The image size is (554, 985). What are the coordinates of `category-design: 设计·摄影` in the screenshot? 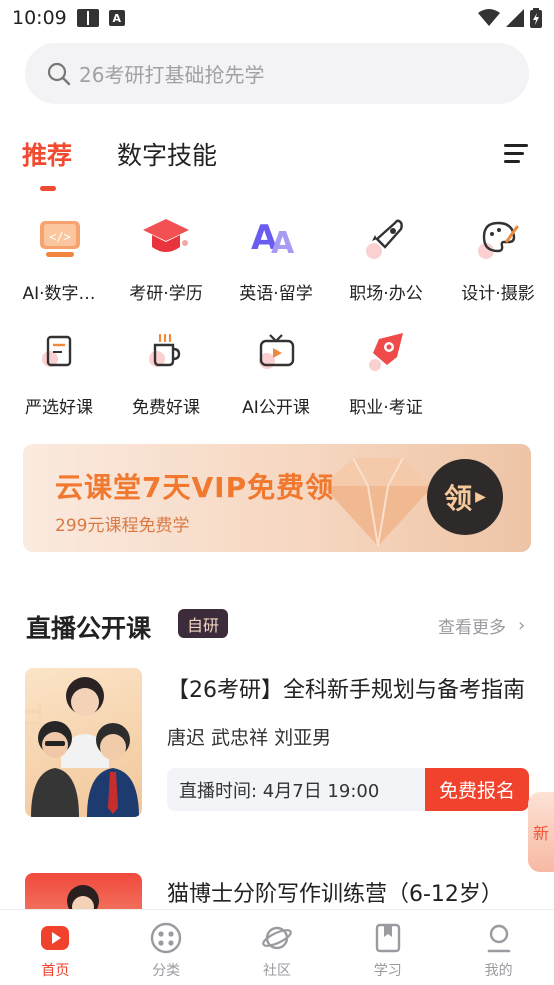 It's located at (498, 259).